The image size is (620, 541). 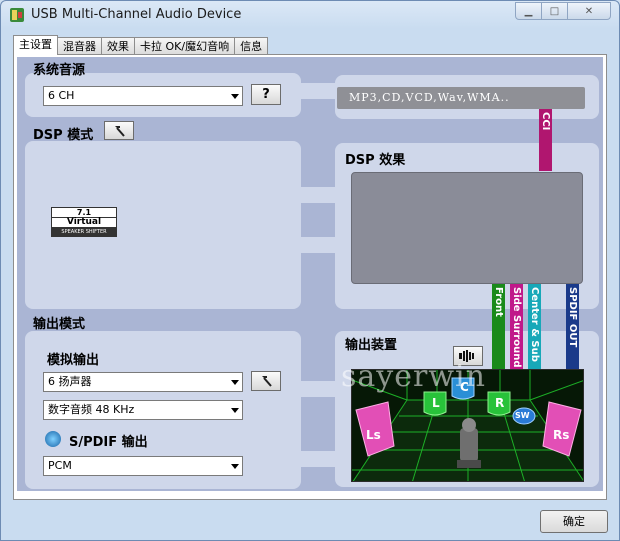 What do you see at coordinates (373, 435) in the screenshot?
I see `speaker-left-surround-label: Ls` at bounding box center [373, 435].